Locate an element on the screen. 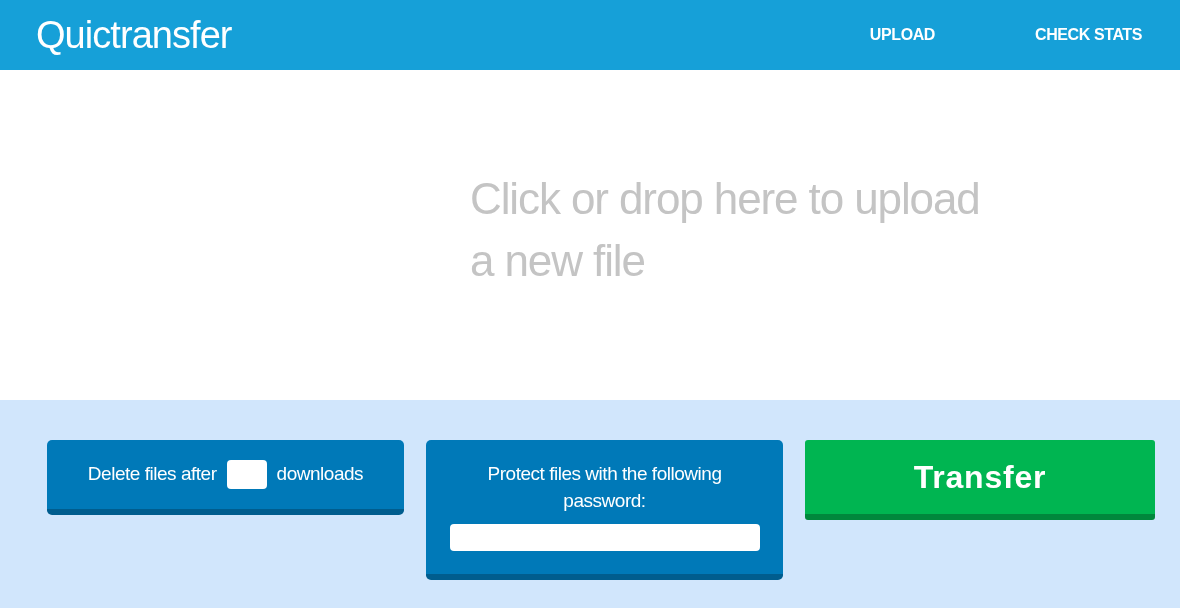 The width and height of the screenshot is (1180, 608). downloads-count-field is located at coordinates (246, 474).